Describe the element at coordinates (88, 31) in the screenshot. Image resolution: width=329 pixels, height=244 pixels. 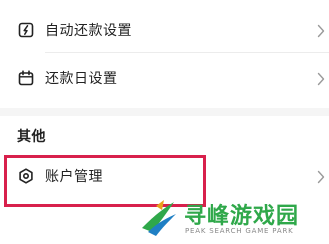
I see `auto-repay-settings-label: 自动还款设置` at that location.